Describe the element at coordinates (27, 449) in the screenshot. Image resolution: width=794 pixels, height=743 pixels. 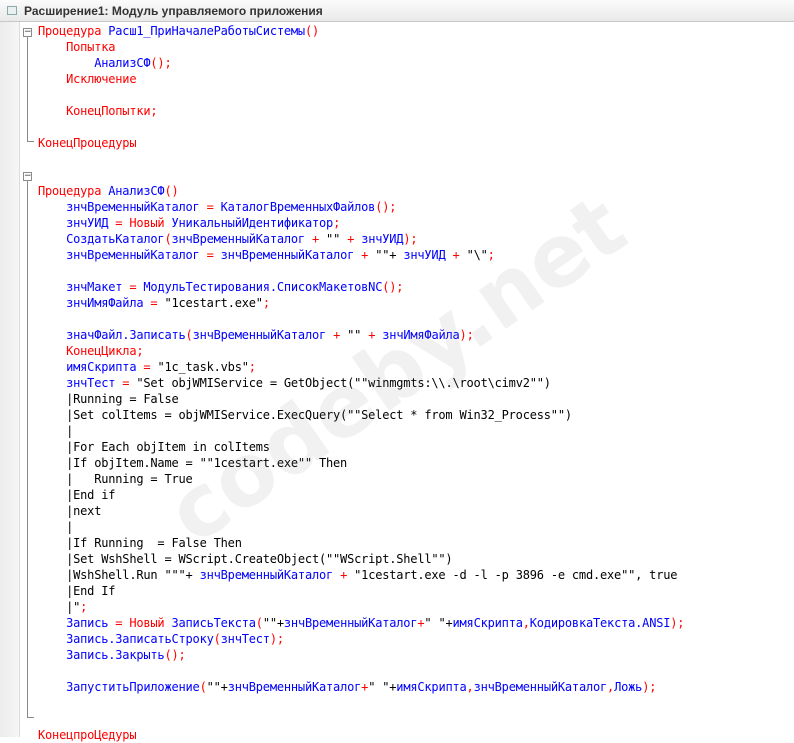
I see `fold-guide` at that location.